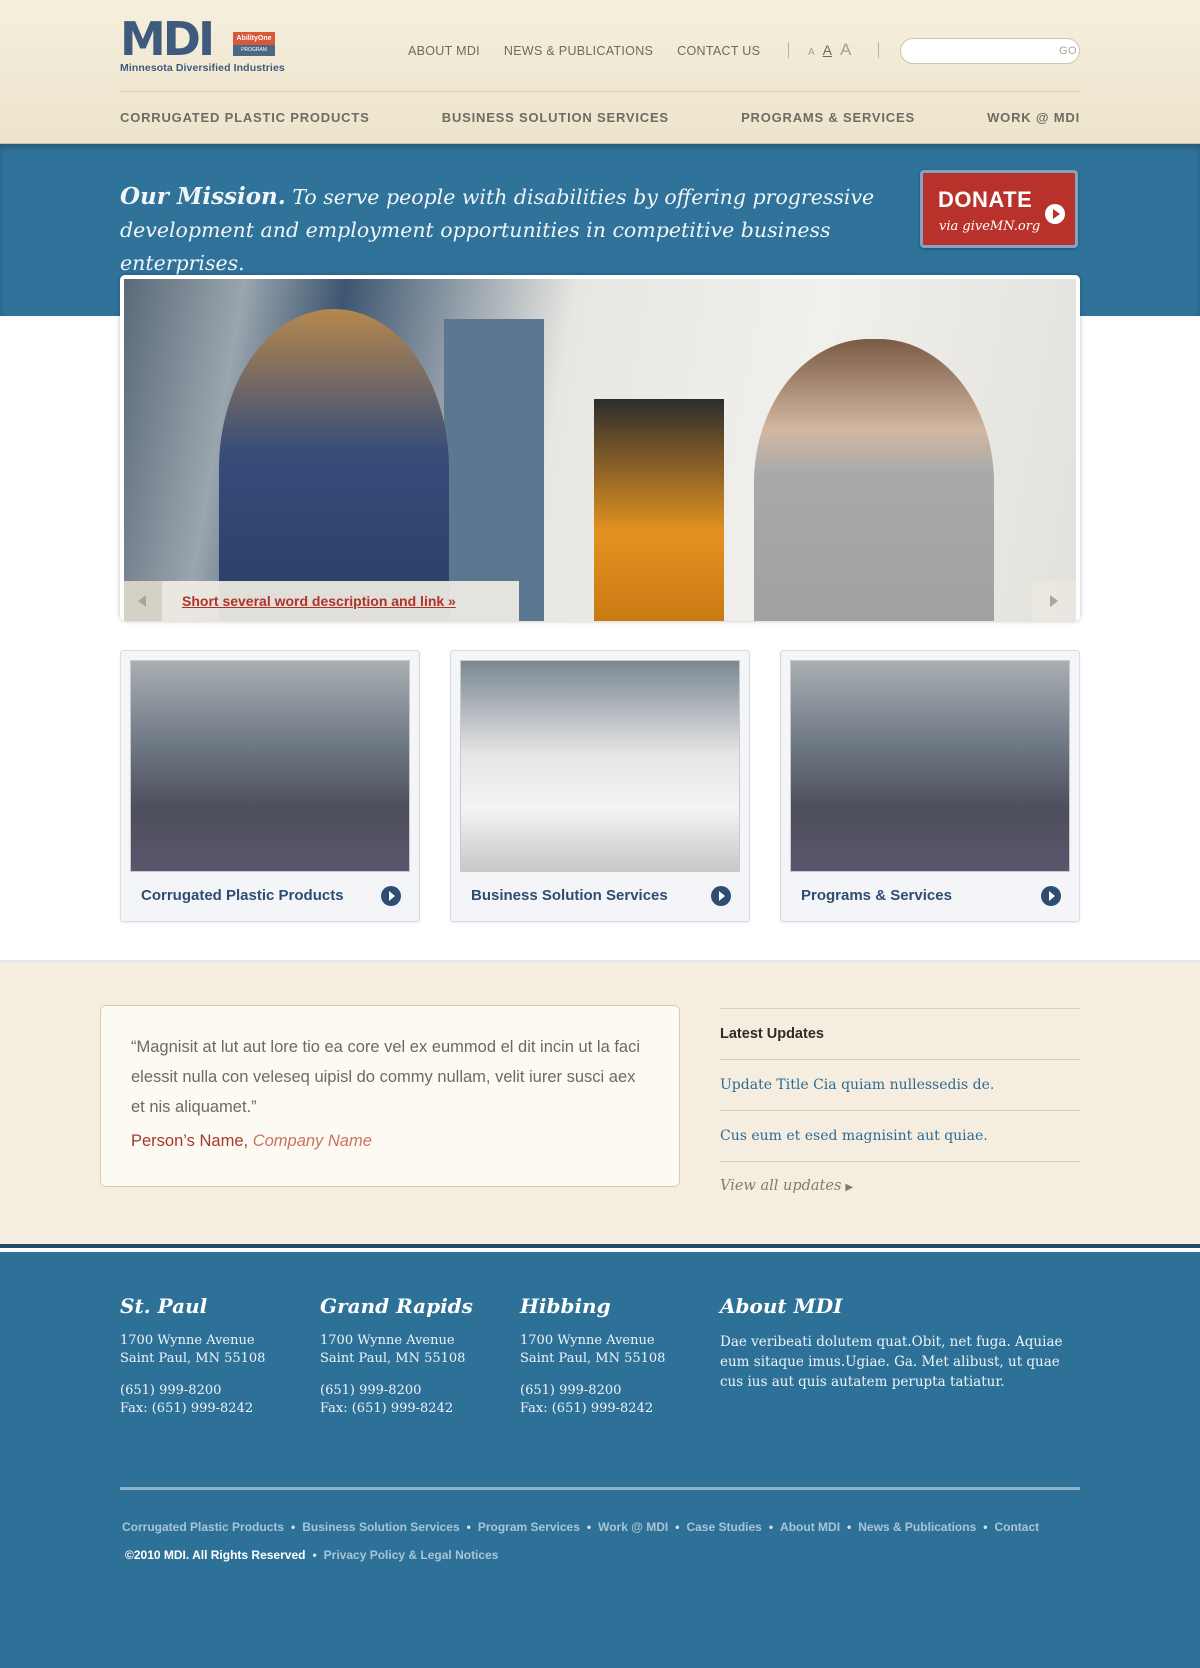  What do you see at coordinates (1055, 214) in the screenshot?
I see `play-arrow-icon` at bounding box center [1055, 214].